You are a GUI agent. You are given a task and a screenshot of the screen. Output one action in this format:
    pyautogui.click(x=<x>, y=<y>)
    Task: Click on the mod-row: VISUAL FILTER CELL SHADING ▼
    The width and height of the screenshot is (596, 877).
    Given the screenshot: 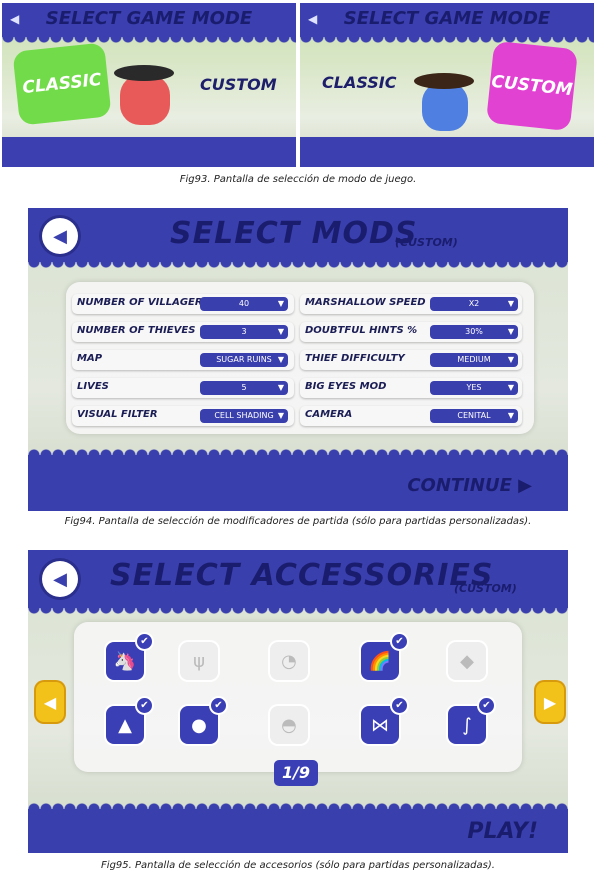 What is the action you would take?
    pyautogui.click(x=183, y=416)
    